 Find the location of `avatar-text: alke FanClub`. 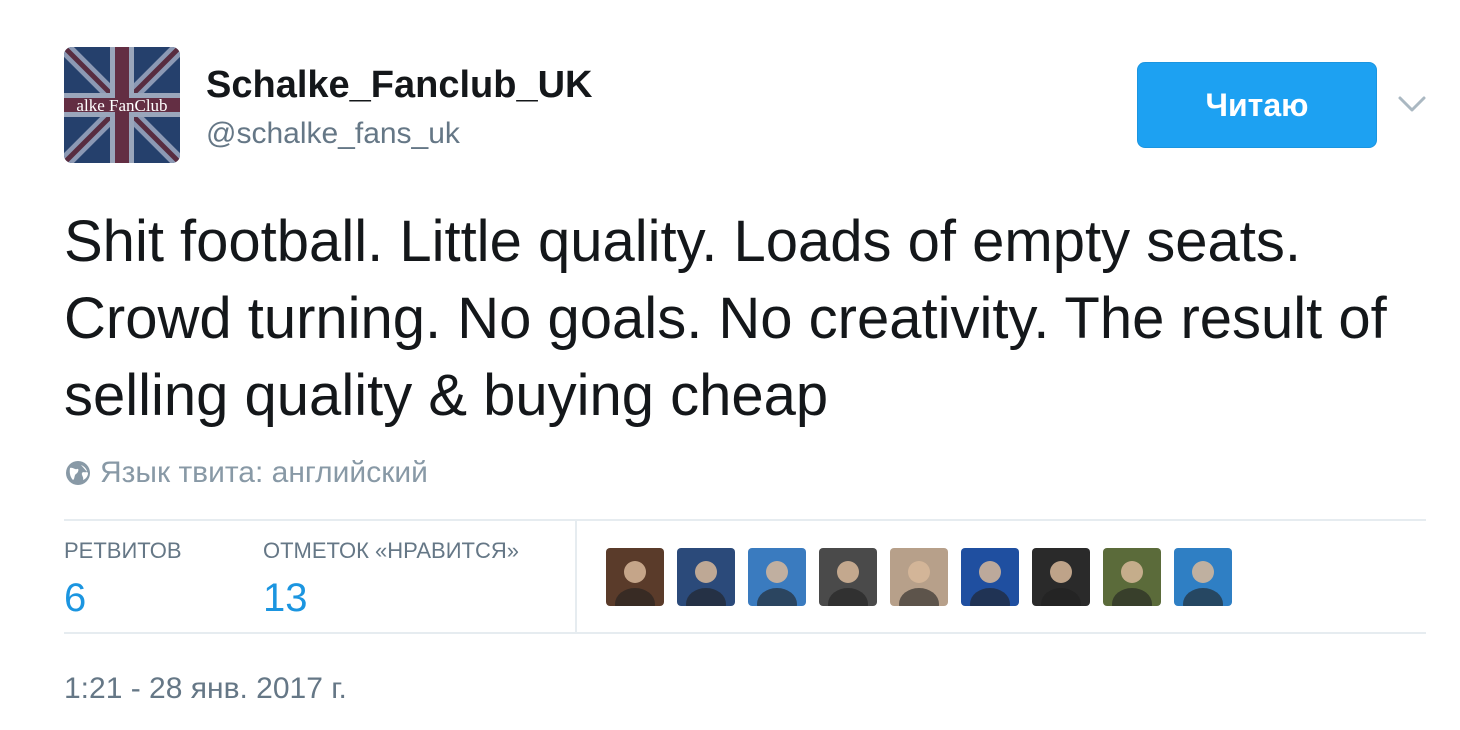

avatar-text: alke FanClub is located at coordinates (121, 105).